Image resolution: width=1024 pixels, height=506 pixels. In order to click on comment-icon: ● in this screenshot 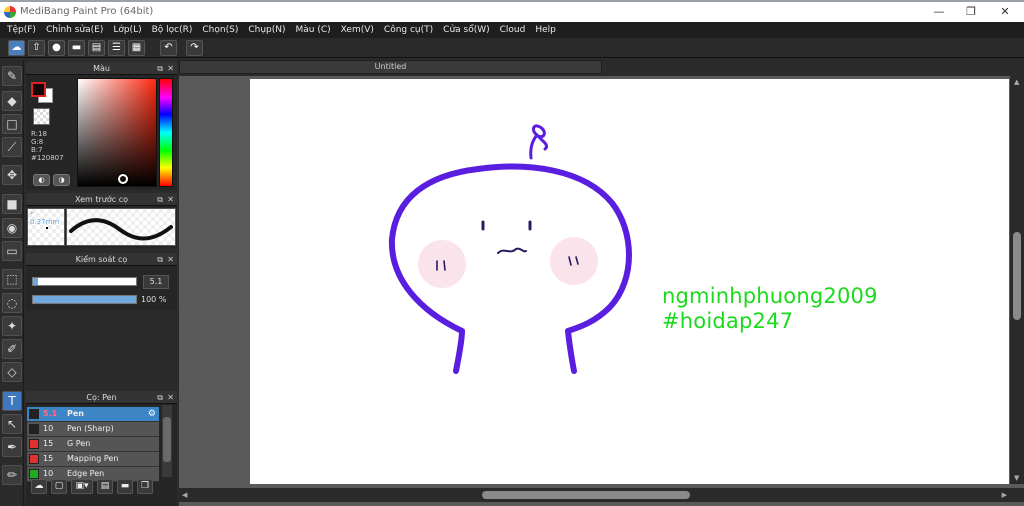, I will do `click(56, 48)`.